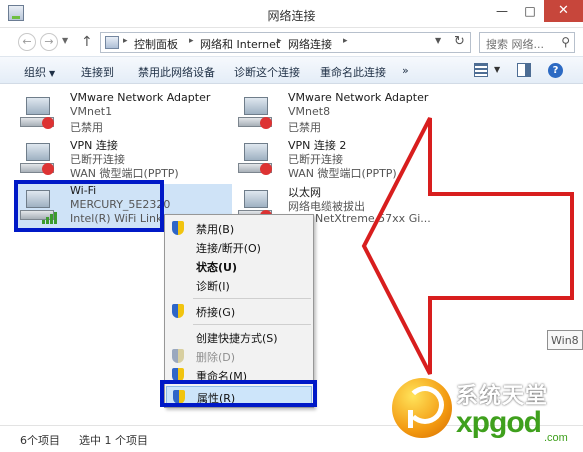  Describe the element at coordinates (89, 206) in the screenshot. I see `annotation-box-wifi` at that location.